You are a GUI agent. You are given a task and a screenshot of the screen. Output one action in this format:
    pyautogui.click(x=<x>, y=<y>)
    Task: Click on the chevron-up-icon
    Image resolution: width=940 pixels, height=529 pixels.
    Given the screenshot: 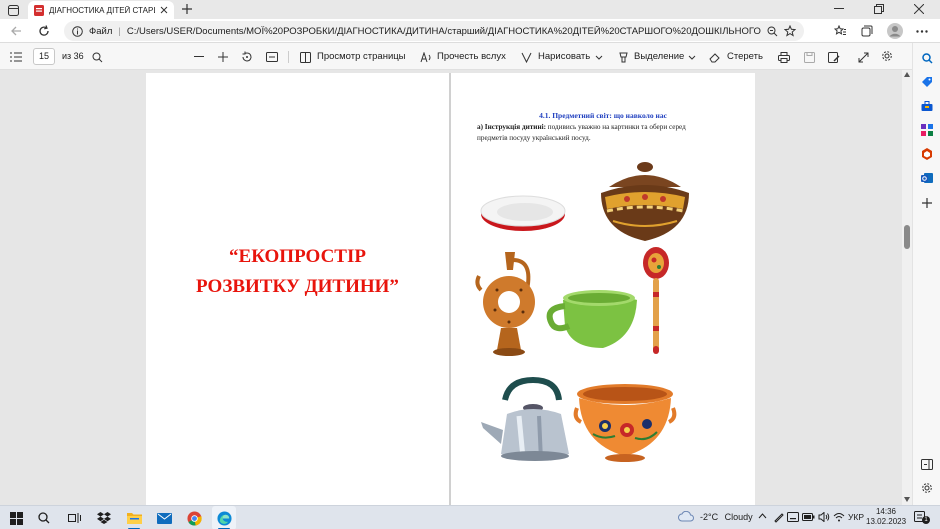 What is the action you would take?
    pyautogui.click(x=762, y=516)
    